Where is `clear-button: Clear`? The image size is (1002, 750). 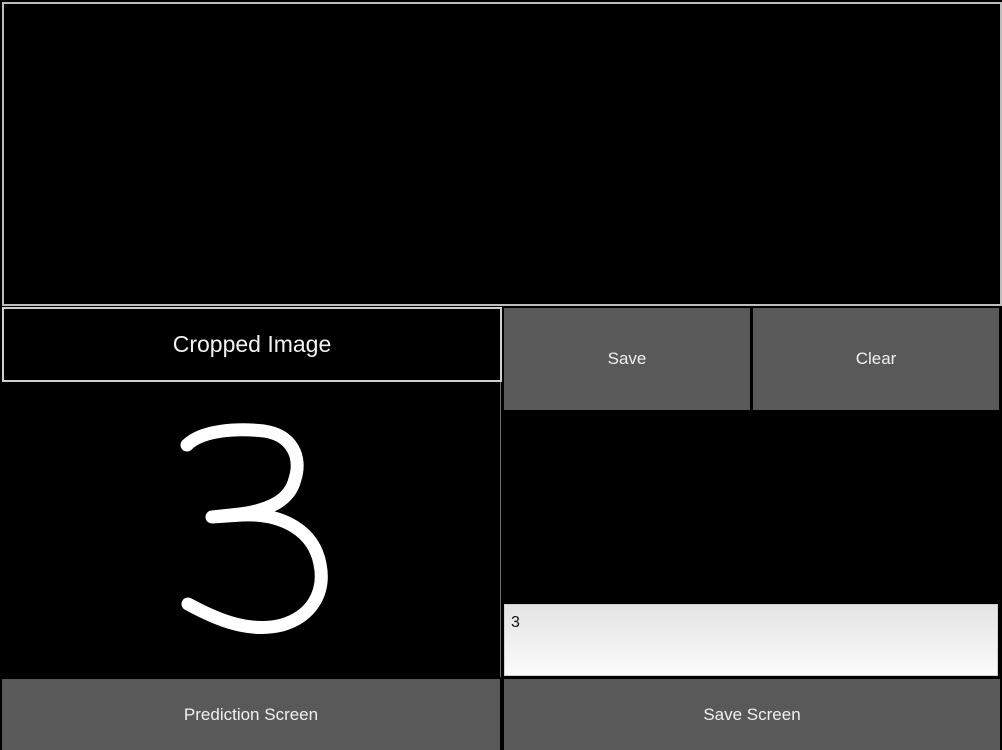
clear-button: Clear is located at coordinates (876, 359).